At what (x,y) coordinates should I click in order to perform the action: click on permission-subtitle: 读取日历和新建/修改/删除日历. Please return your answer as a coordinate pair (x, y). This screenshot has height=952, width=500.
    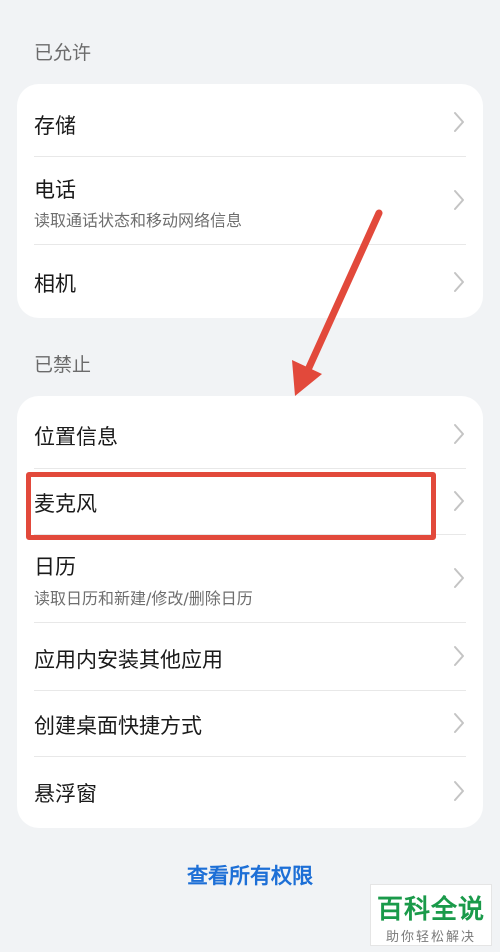
    Looking at the image, I should click on (143, 598).